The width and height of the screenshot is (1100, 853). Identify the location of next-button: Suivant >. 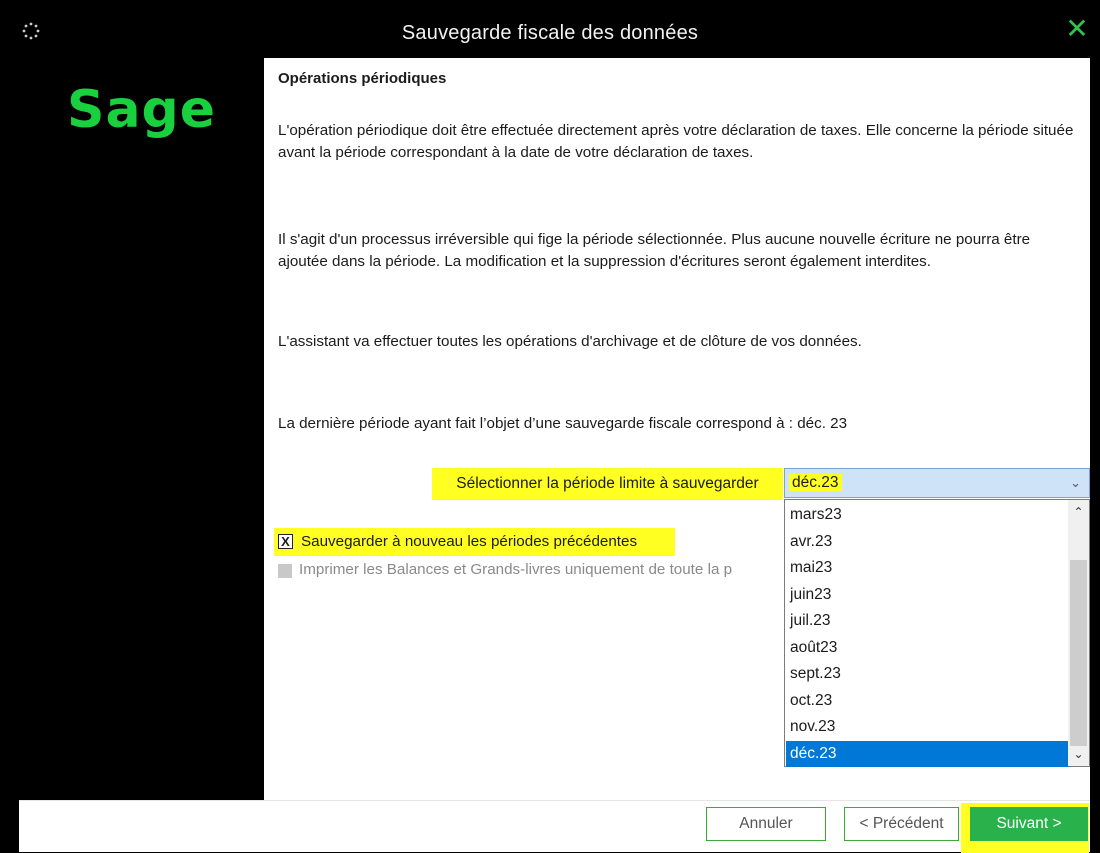
(1029, 824).